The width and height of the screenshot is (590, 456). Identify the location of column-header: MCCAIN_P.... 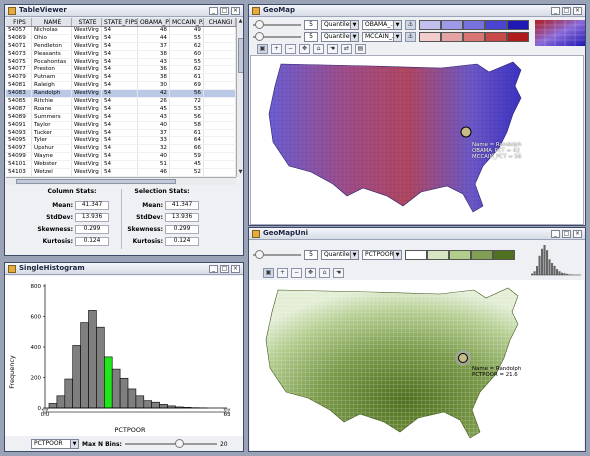
(187, 22).